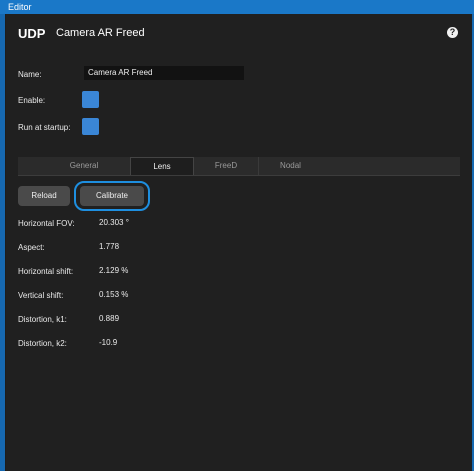  I want to click on tab-bar: General Lens FreeD Nodal, so click(239, 166).